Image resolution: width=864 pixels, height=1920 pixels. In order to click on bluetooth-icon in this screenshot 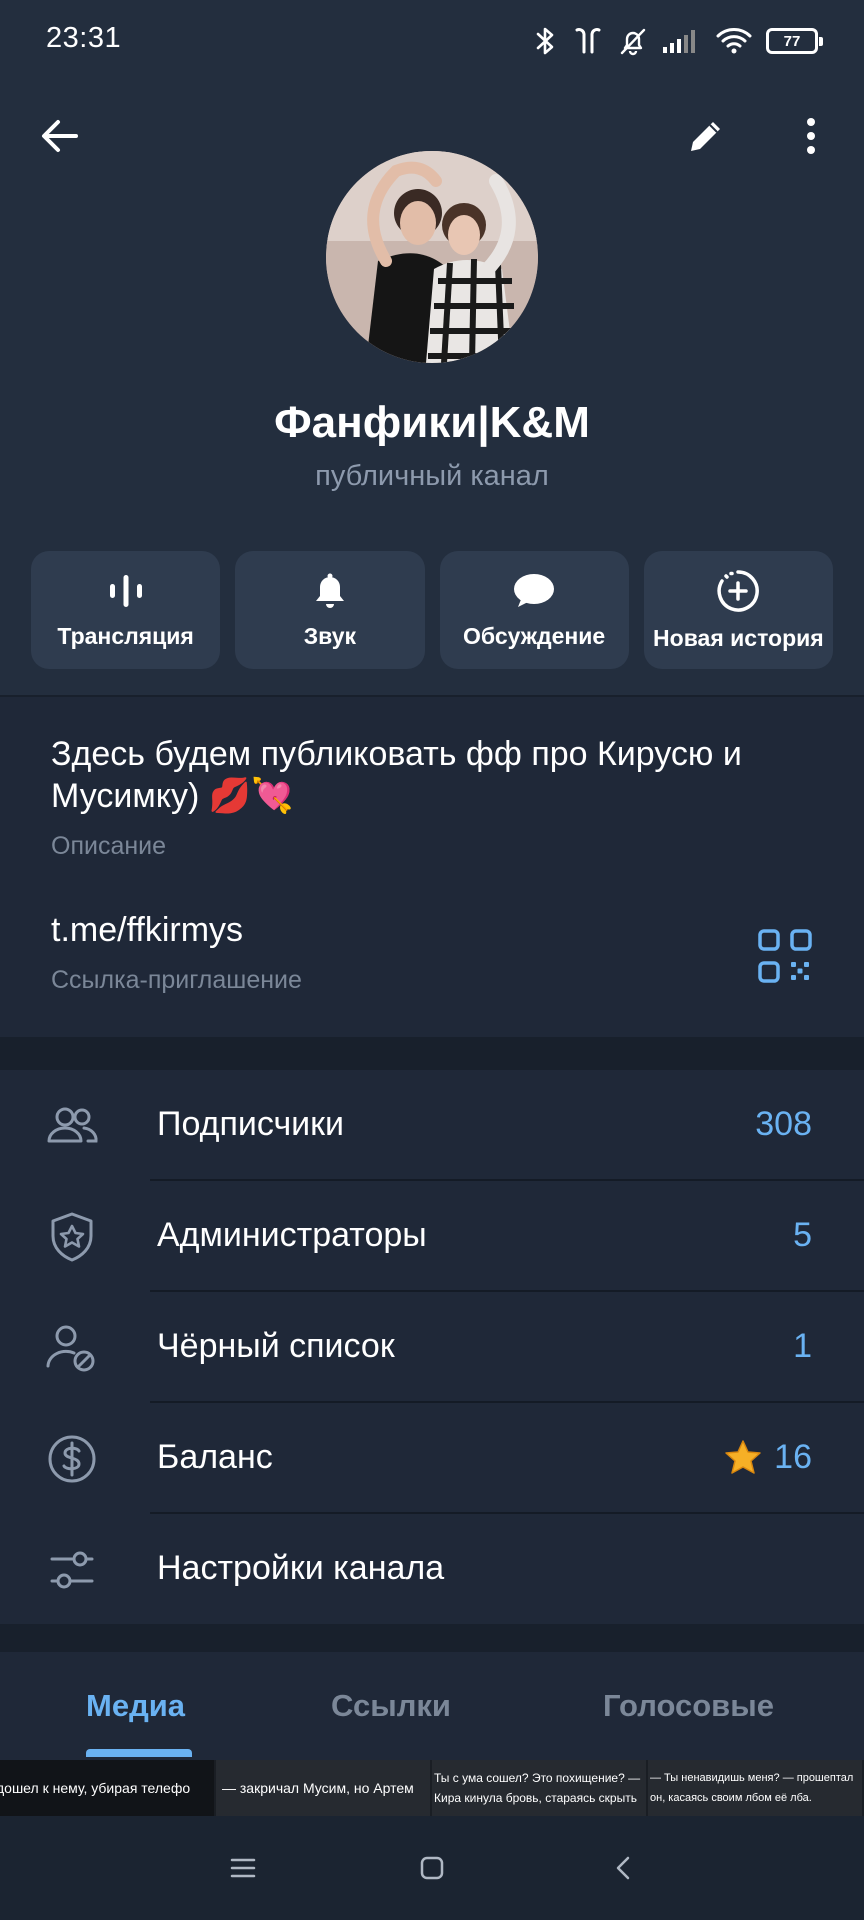, I will do `click(545, 41)`.